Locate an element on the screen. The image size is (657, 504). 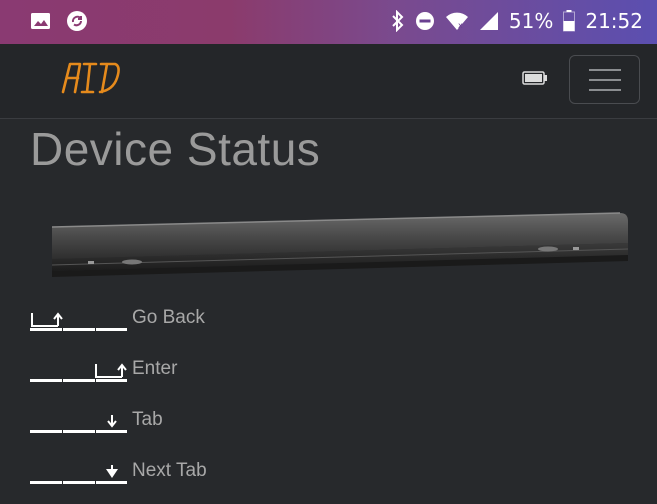
aid-logo-icon is located at coordinates (90, 78).